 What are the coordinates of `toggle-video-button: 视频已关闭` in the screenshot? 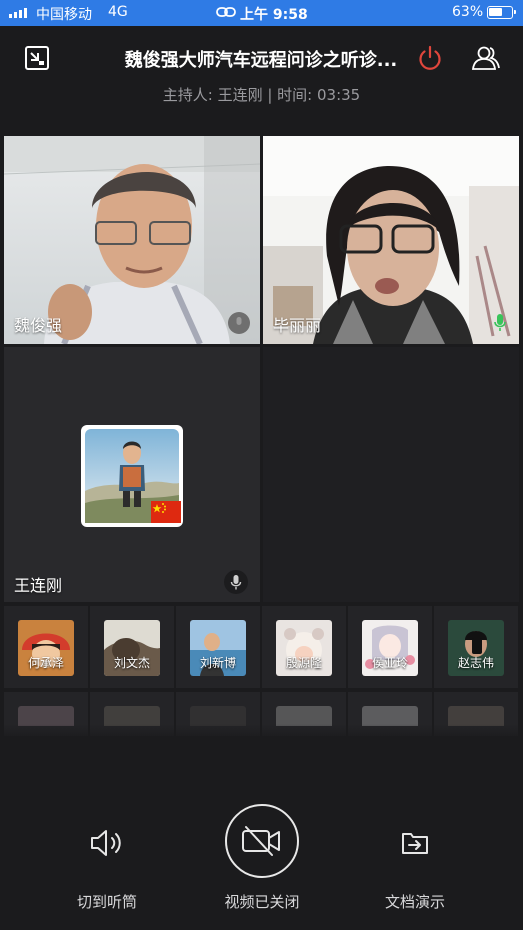 It's located at (262, 857).